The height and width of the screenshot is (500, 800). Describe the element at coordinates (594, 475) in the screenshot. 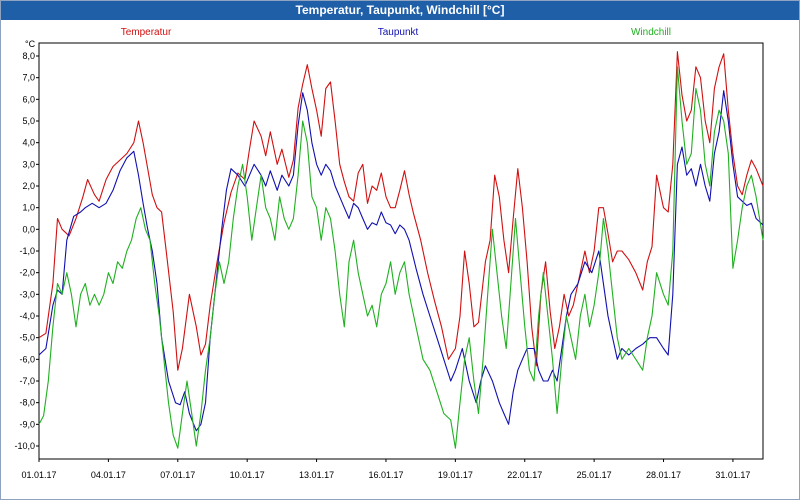

I see `x-tick-label: 25.01.17` at that location.